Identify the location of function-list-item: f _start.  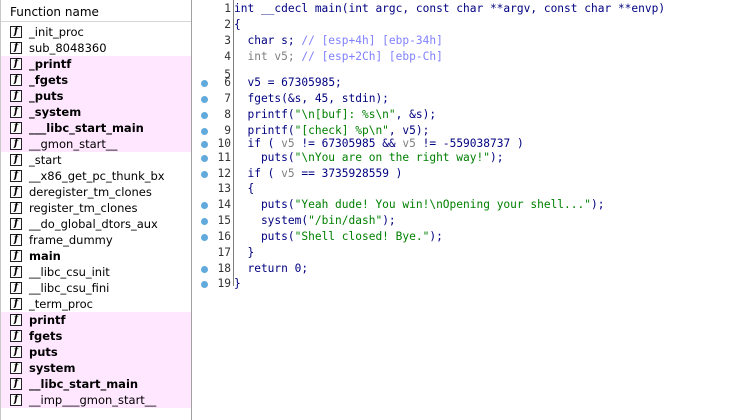
(96, 160).